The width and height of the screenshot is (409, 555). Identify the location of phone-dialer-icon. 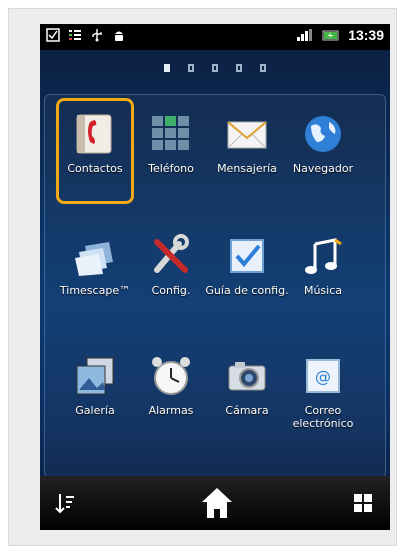
(171, 134).